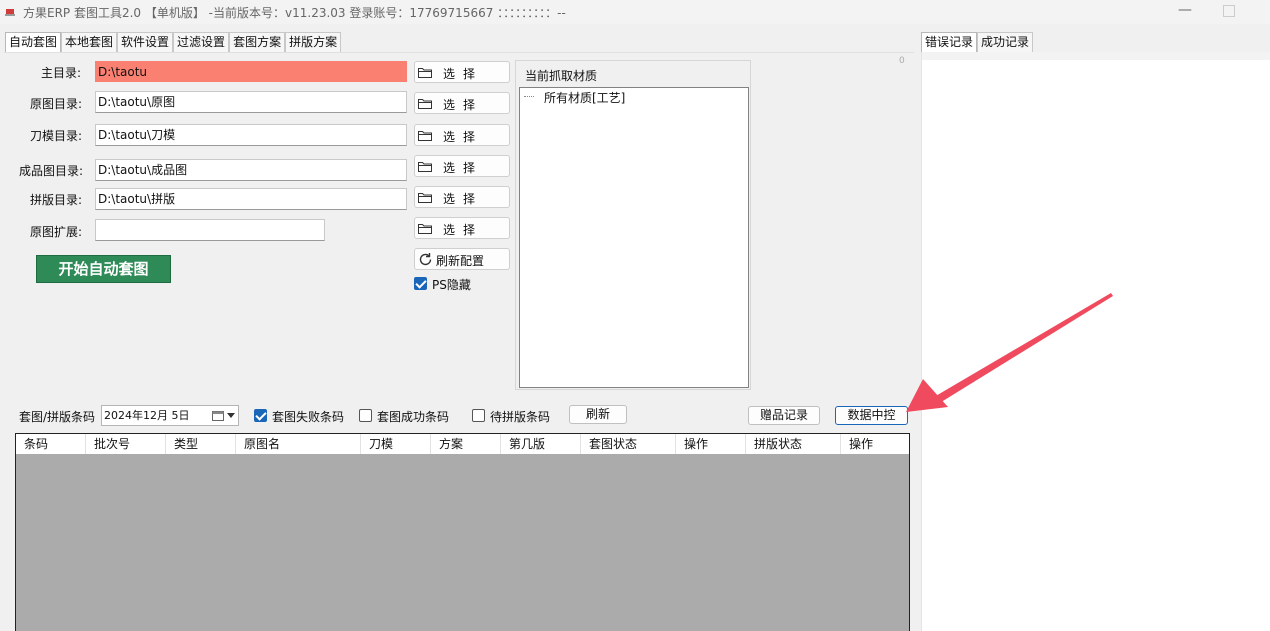  I want to click on material-group: 当前抓取材质 所有材质[工艺], so click(633, 225).